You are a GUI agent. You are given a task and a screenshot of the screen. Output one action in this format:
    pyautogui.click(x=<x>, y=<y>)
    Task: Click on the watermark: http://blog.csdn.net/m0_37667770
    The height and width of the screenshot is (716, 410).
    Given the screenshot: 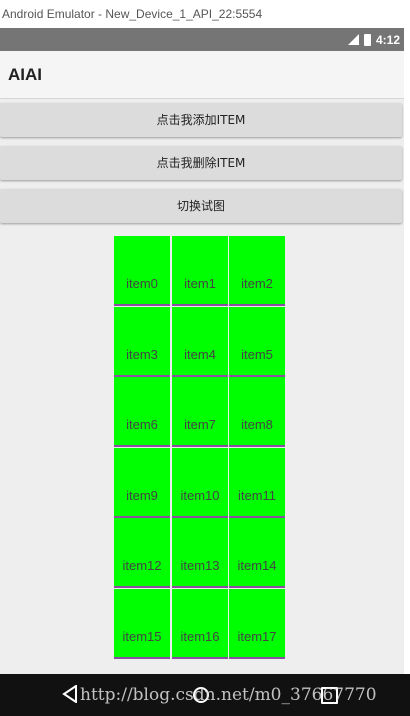 What is the action you would take?
    pyautogui.click(x=228, y=695)
    